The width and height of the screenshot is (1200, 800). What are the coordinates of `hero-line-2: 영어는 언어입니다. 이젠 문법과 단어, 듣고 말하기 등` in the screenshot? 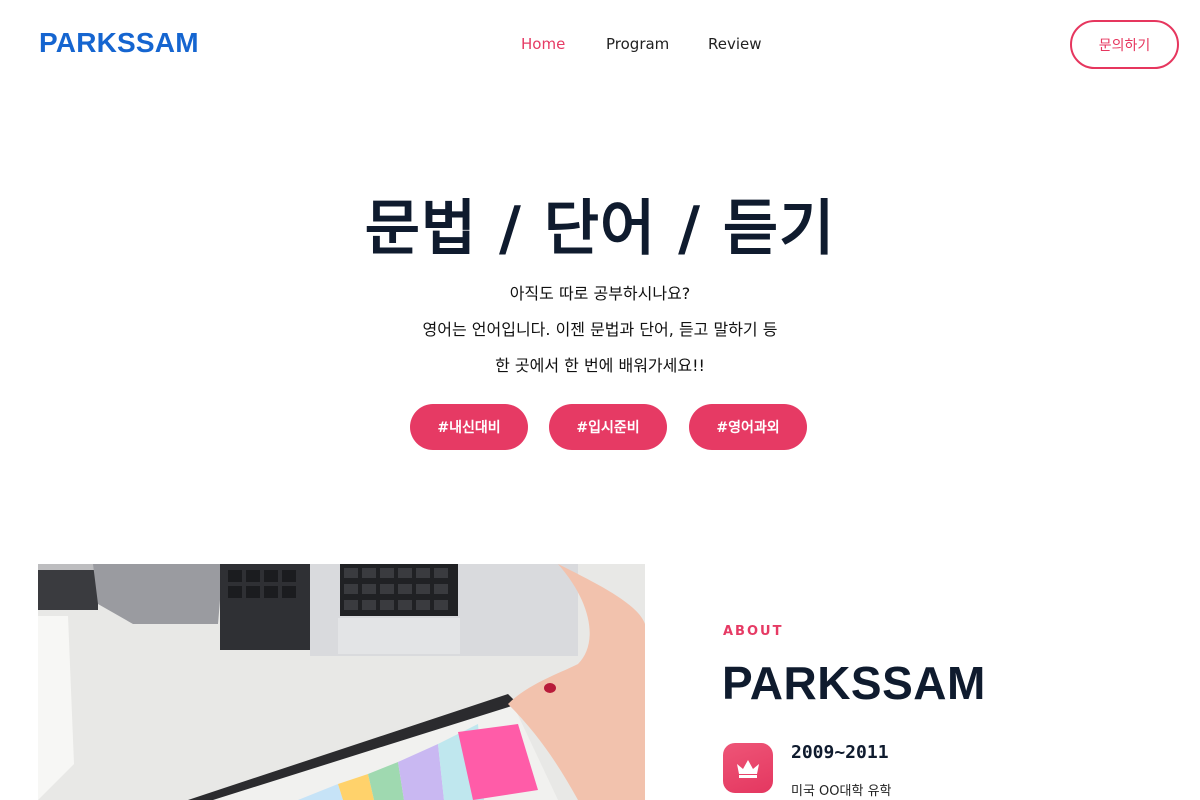 It's located at (600, 329).